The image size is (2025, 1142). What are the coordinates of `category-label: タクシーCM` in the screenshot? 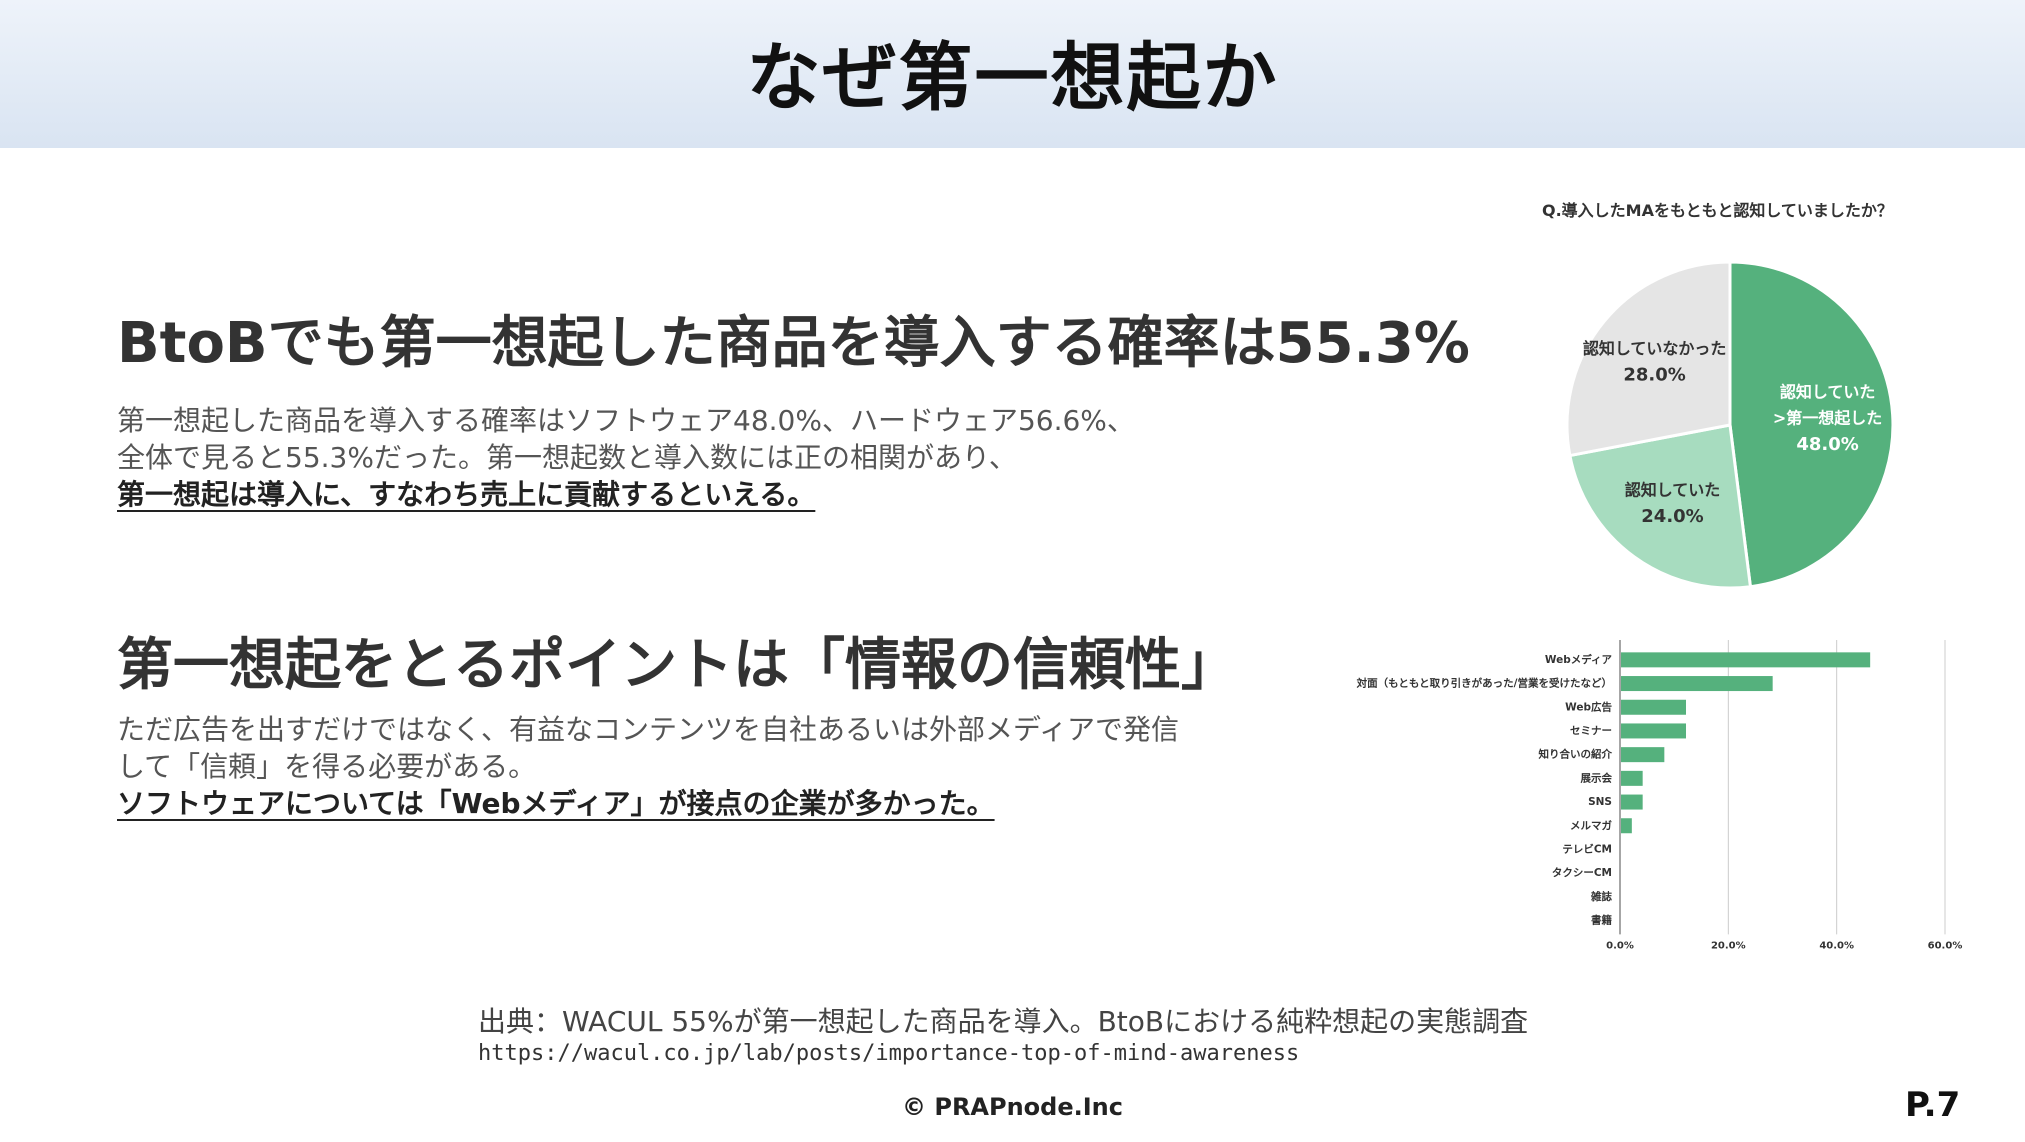 It's located at (1582, 873).